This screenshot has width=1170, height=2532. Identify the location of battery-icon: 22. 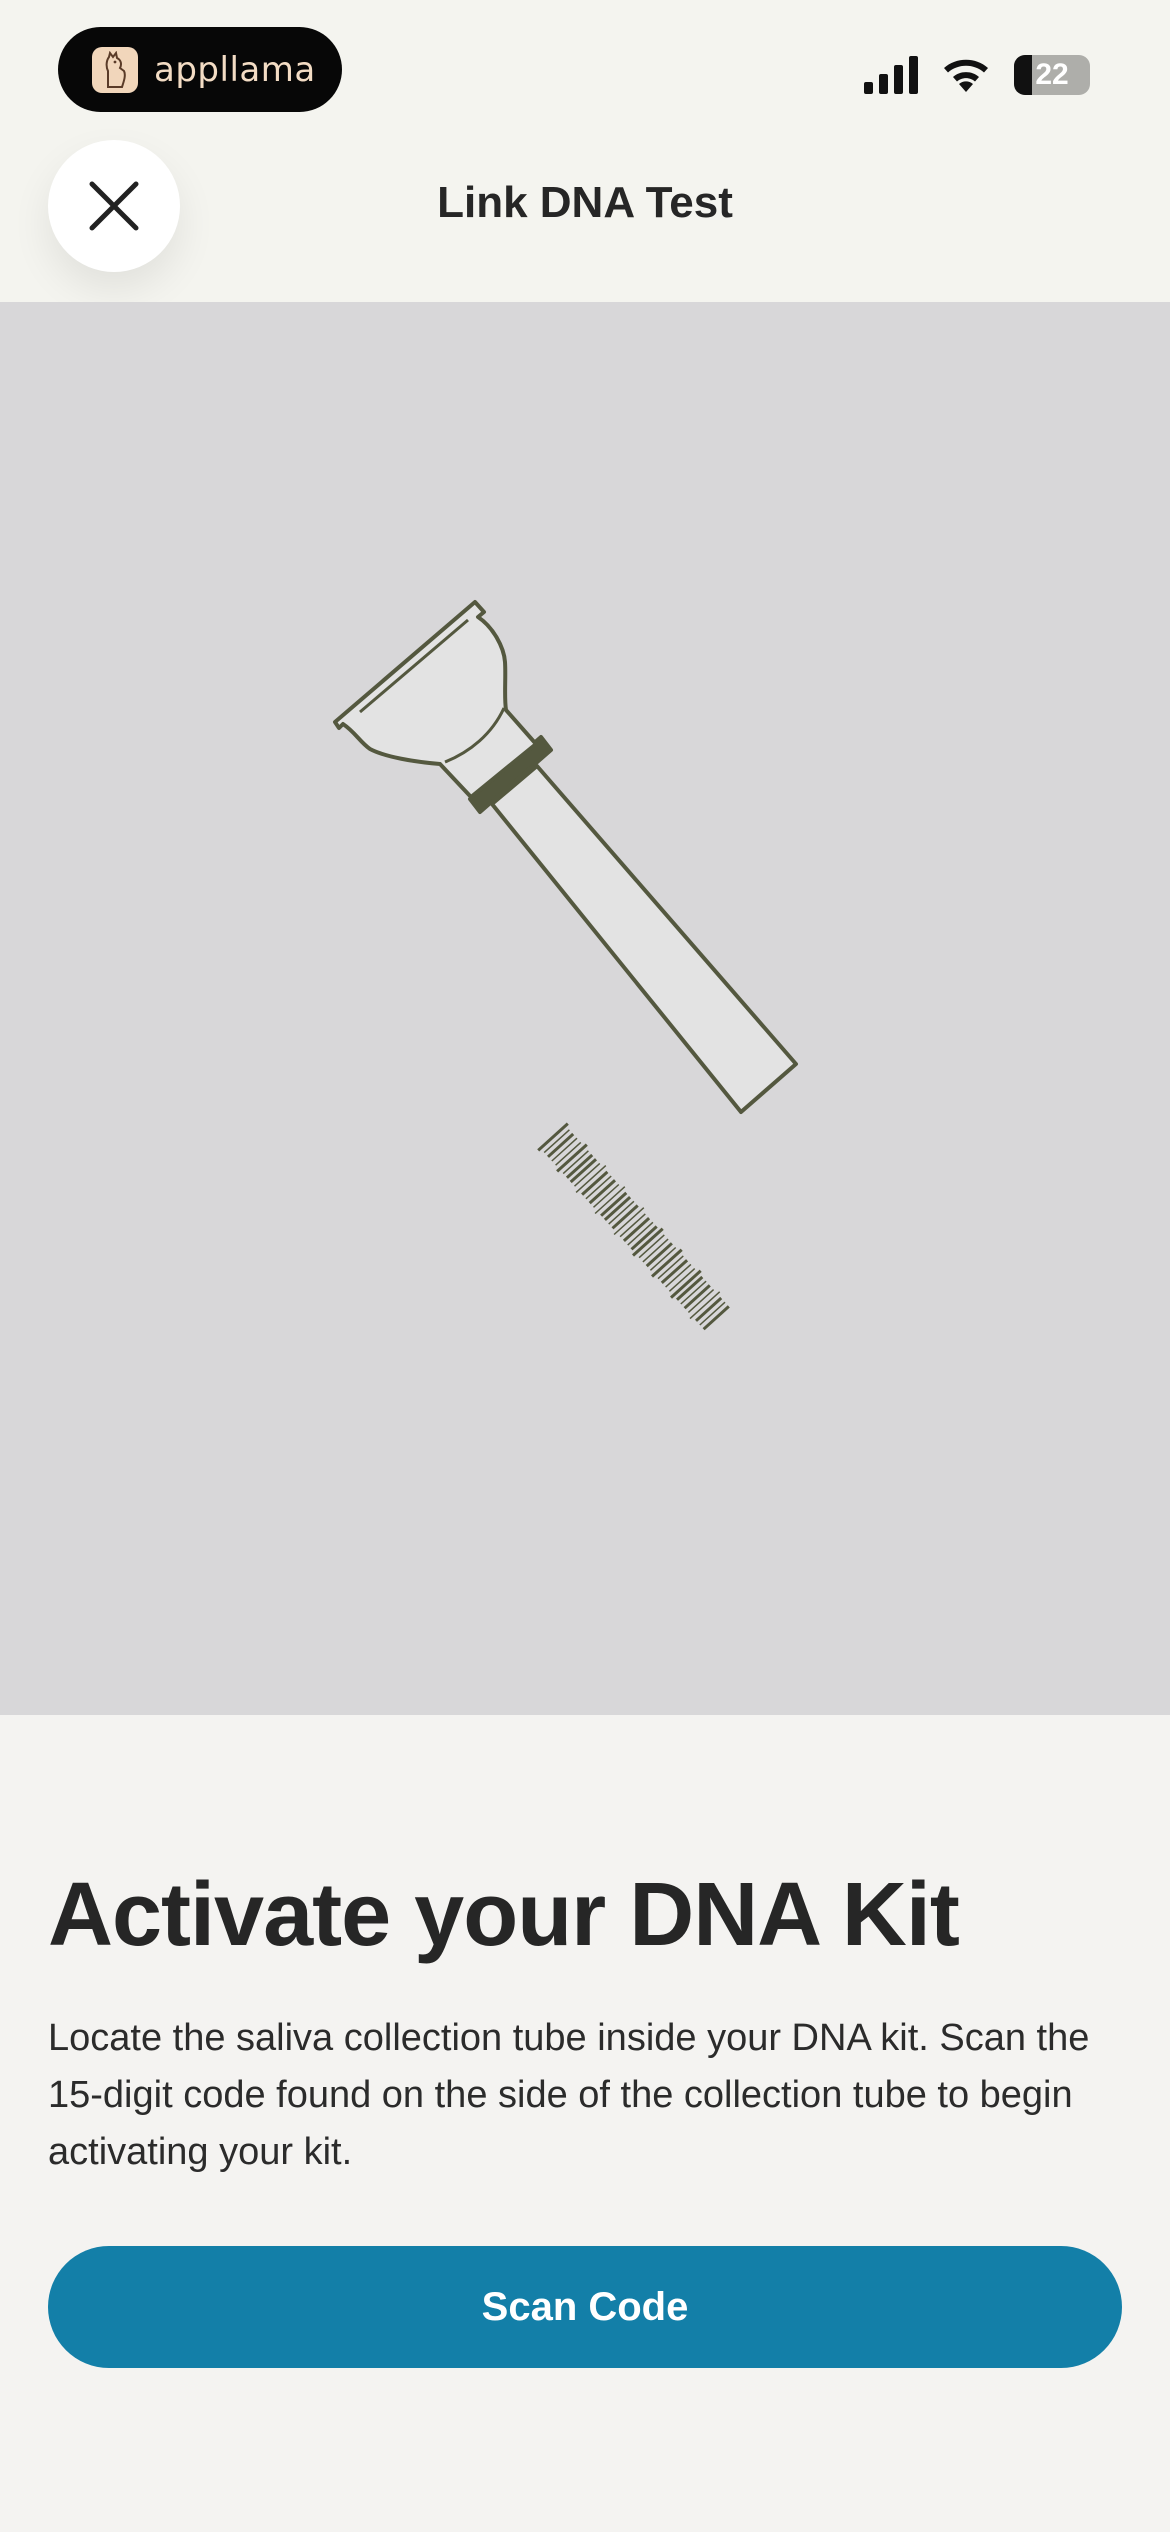
(1052, 75).